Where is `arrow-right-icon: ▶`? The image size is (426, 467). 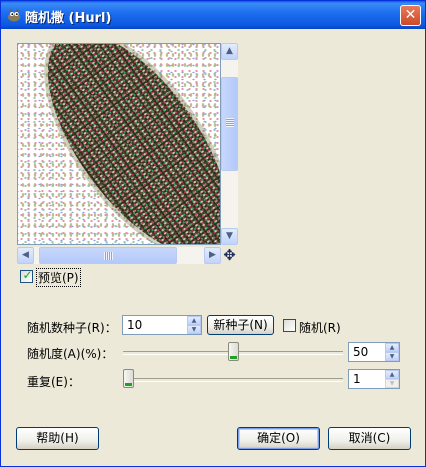
arrow-right-icon: ▶ is located at coordinates (212, 255).